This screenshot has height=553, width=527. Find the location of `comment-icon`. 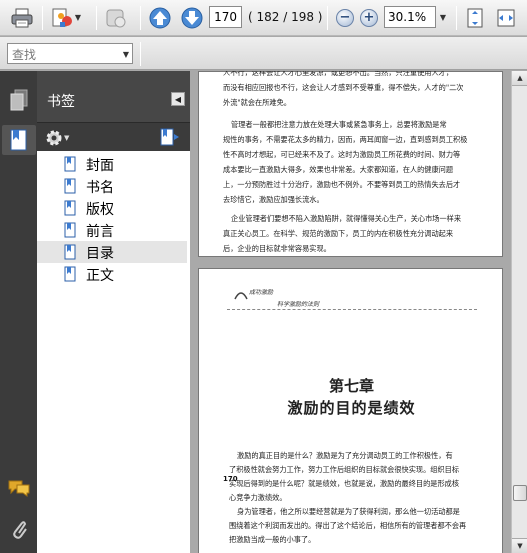

comment-icon is located at coordinates (19, 488).